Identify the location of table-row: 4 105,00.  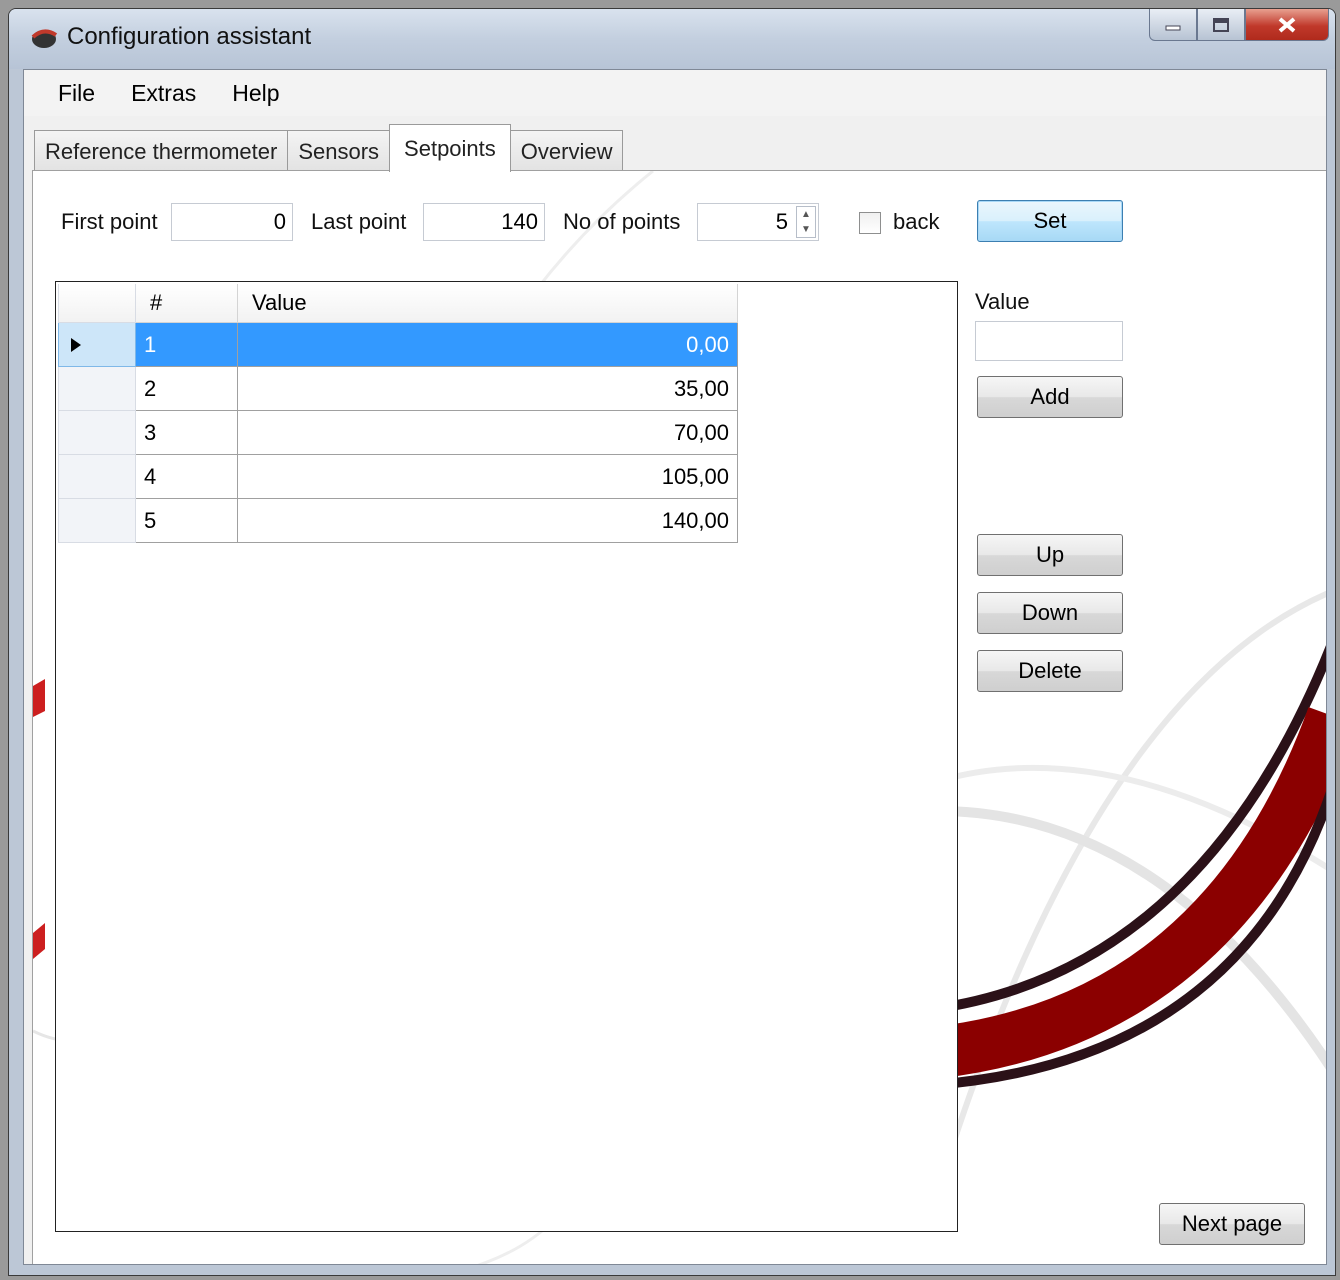
(398, 476).